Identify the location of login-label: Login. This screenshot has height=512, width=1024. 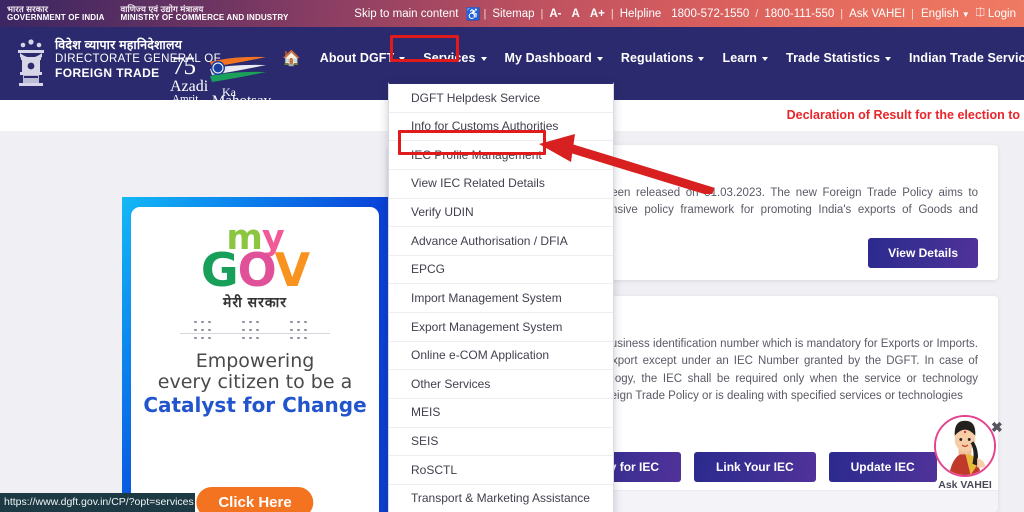
(1001, 13).